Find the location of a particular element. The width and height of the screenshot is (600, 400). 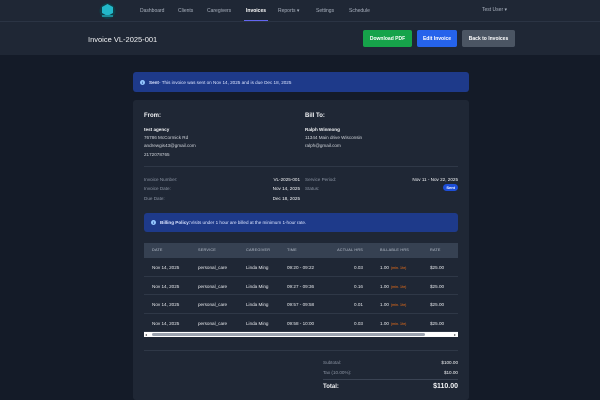

bill-to-name: Ralph Winmong is located at coordinates (322, 129).